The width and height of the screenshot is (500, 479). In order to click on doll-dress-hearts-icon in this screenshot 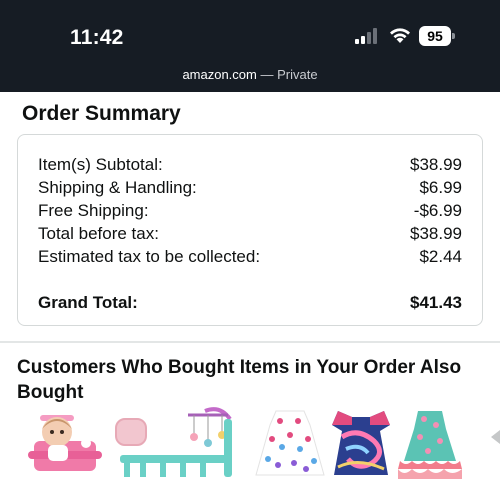, I will do `click(290, 443)`.